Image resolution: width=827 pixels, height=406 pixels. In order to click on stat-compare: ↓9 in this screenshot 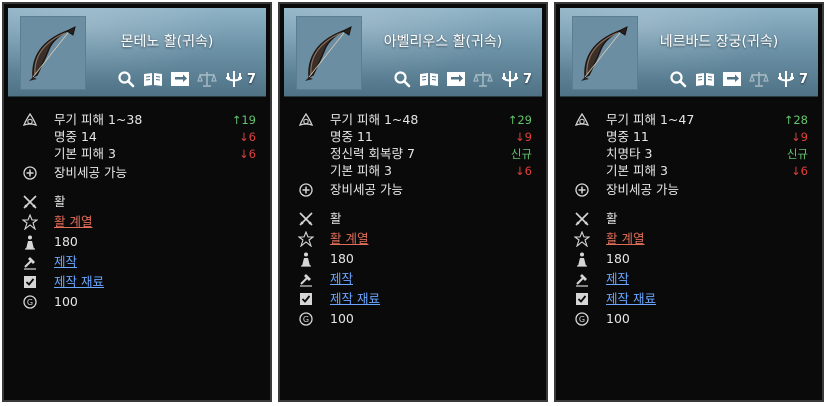, I will do `click(523, 137)`.